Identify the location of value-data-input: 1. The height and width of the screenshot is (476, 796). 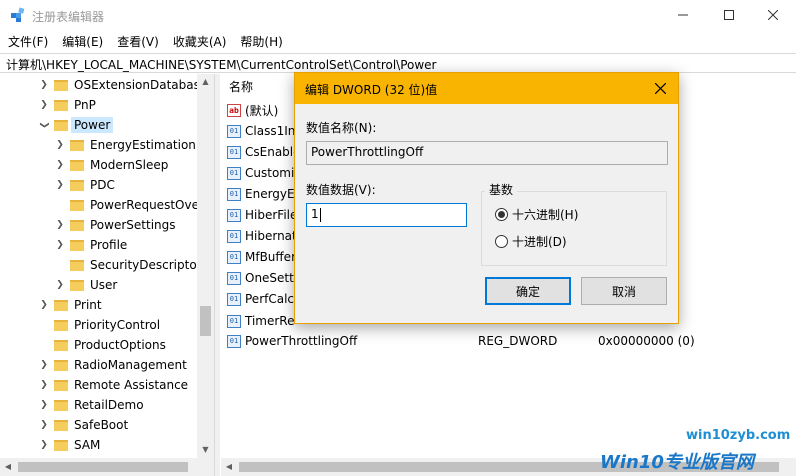
(386, 215).